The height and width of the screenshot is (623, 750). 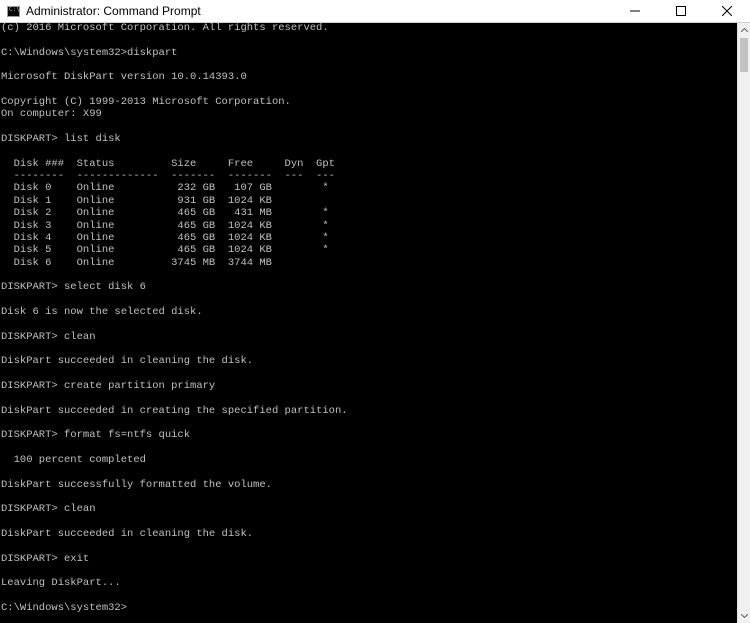 I want to click on scroll-up-button, so click(x=744, y=30).